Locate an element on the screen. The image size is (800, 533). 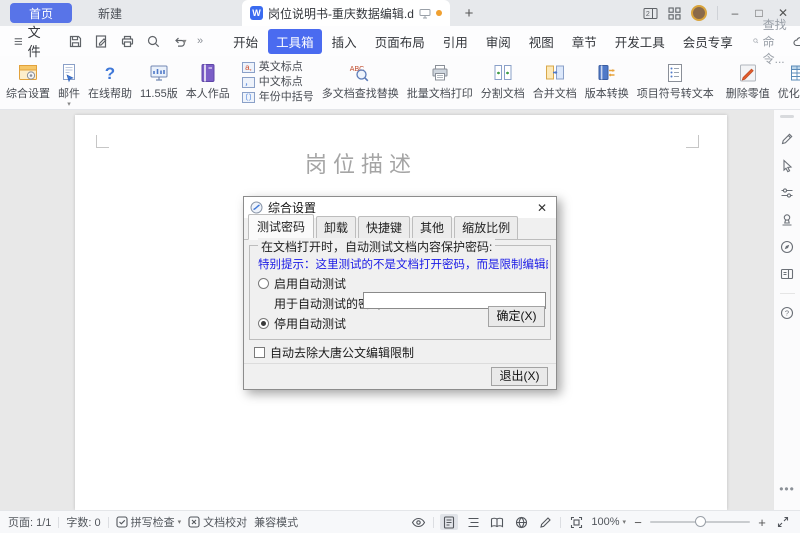
radio-selected-icon is located at coordinates (263, 323).